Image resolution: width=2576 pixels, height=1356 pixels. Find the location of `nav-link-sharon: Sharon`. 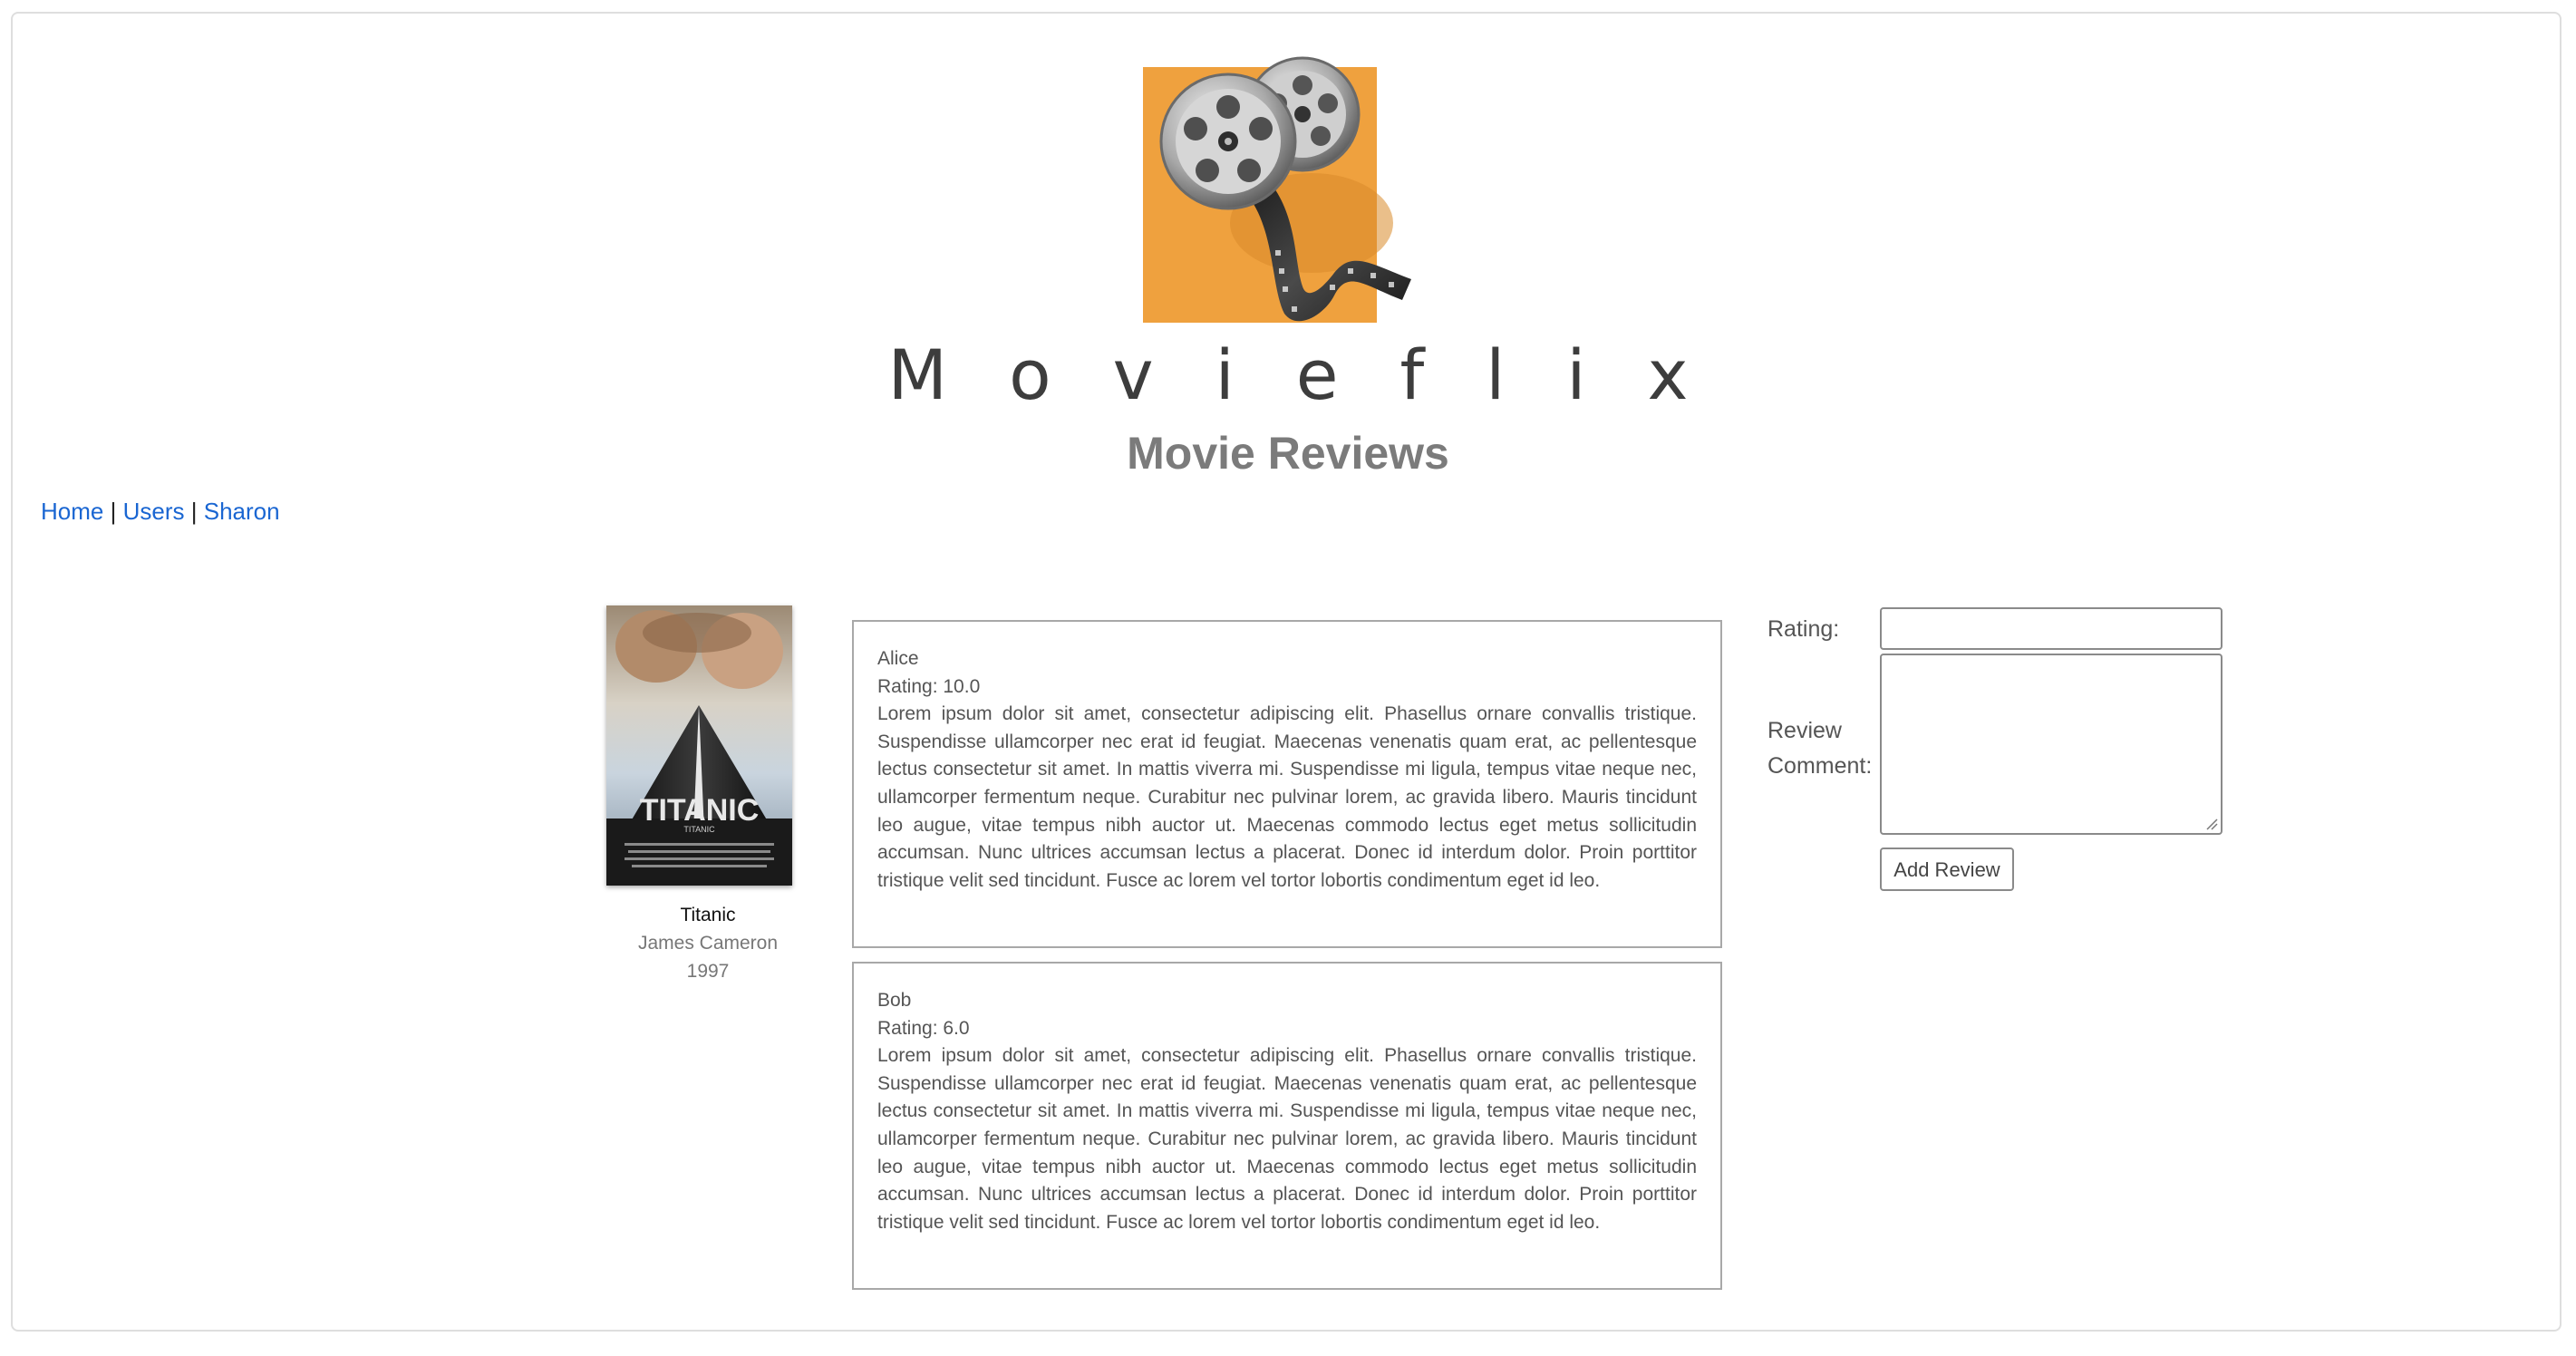

nav-link-sharon: Sharon is located at coordinates (242, 511).